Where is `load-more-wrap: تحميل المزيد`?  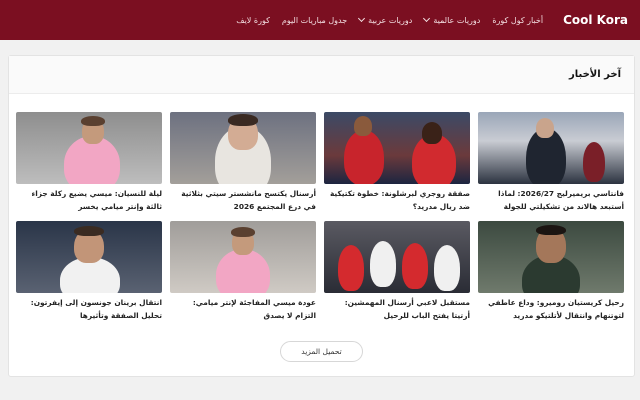 load-more-wrap: تحميل المزيد is located at coordinates (321, 351).